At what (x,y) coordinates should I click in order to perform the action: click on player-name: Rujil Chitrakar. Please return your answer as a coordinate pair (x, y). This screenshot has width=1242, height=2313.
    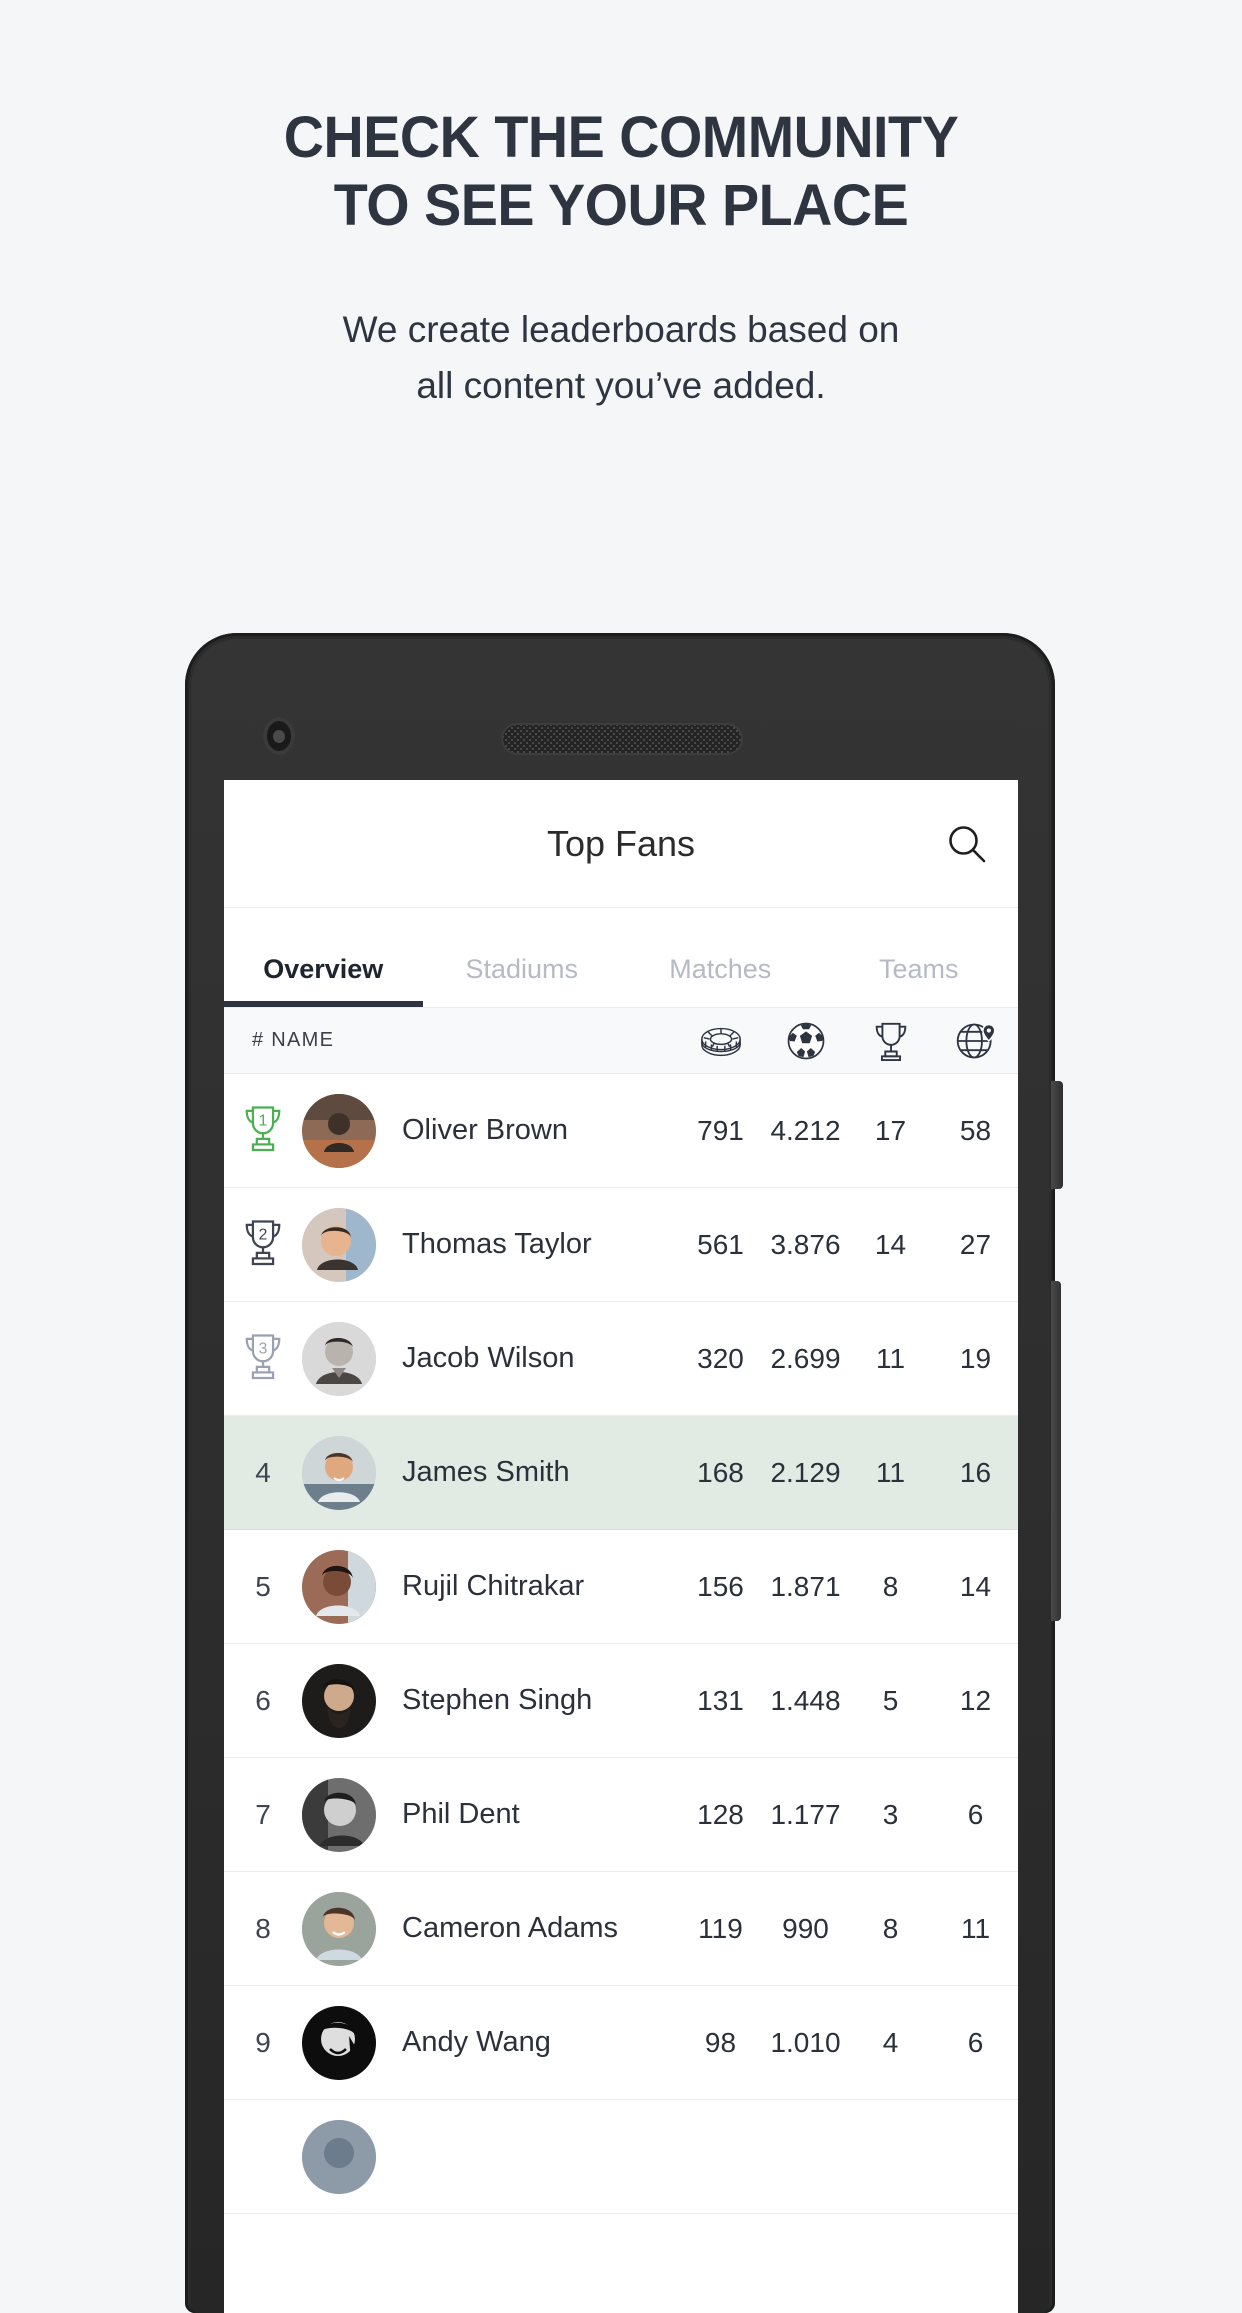
    Looking at the image, I should click on (493, 1586).